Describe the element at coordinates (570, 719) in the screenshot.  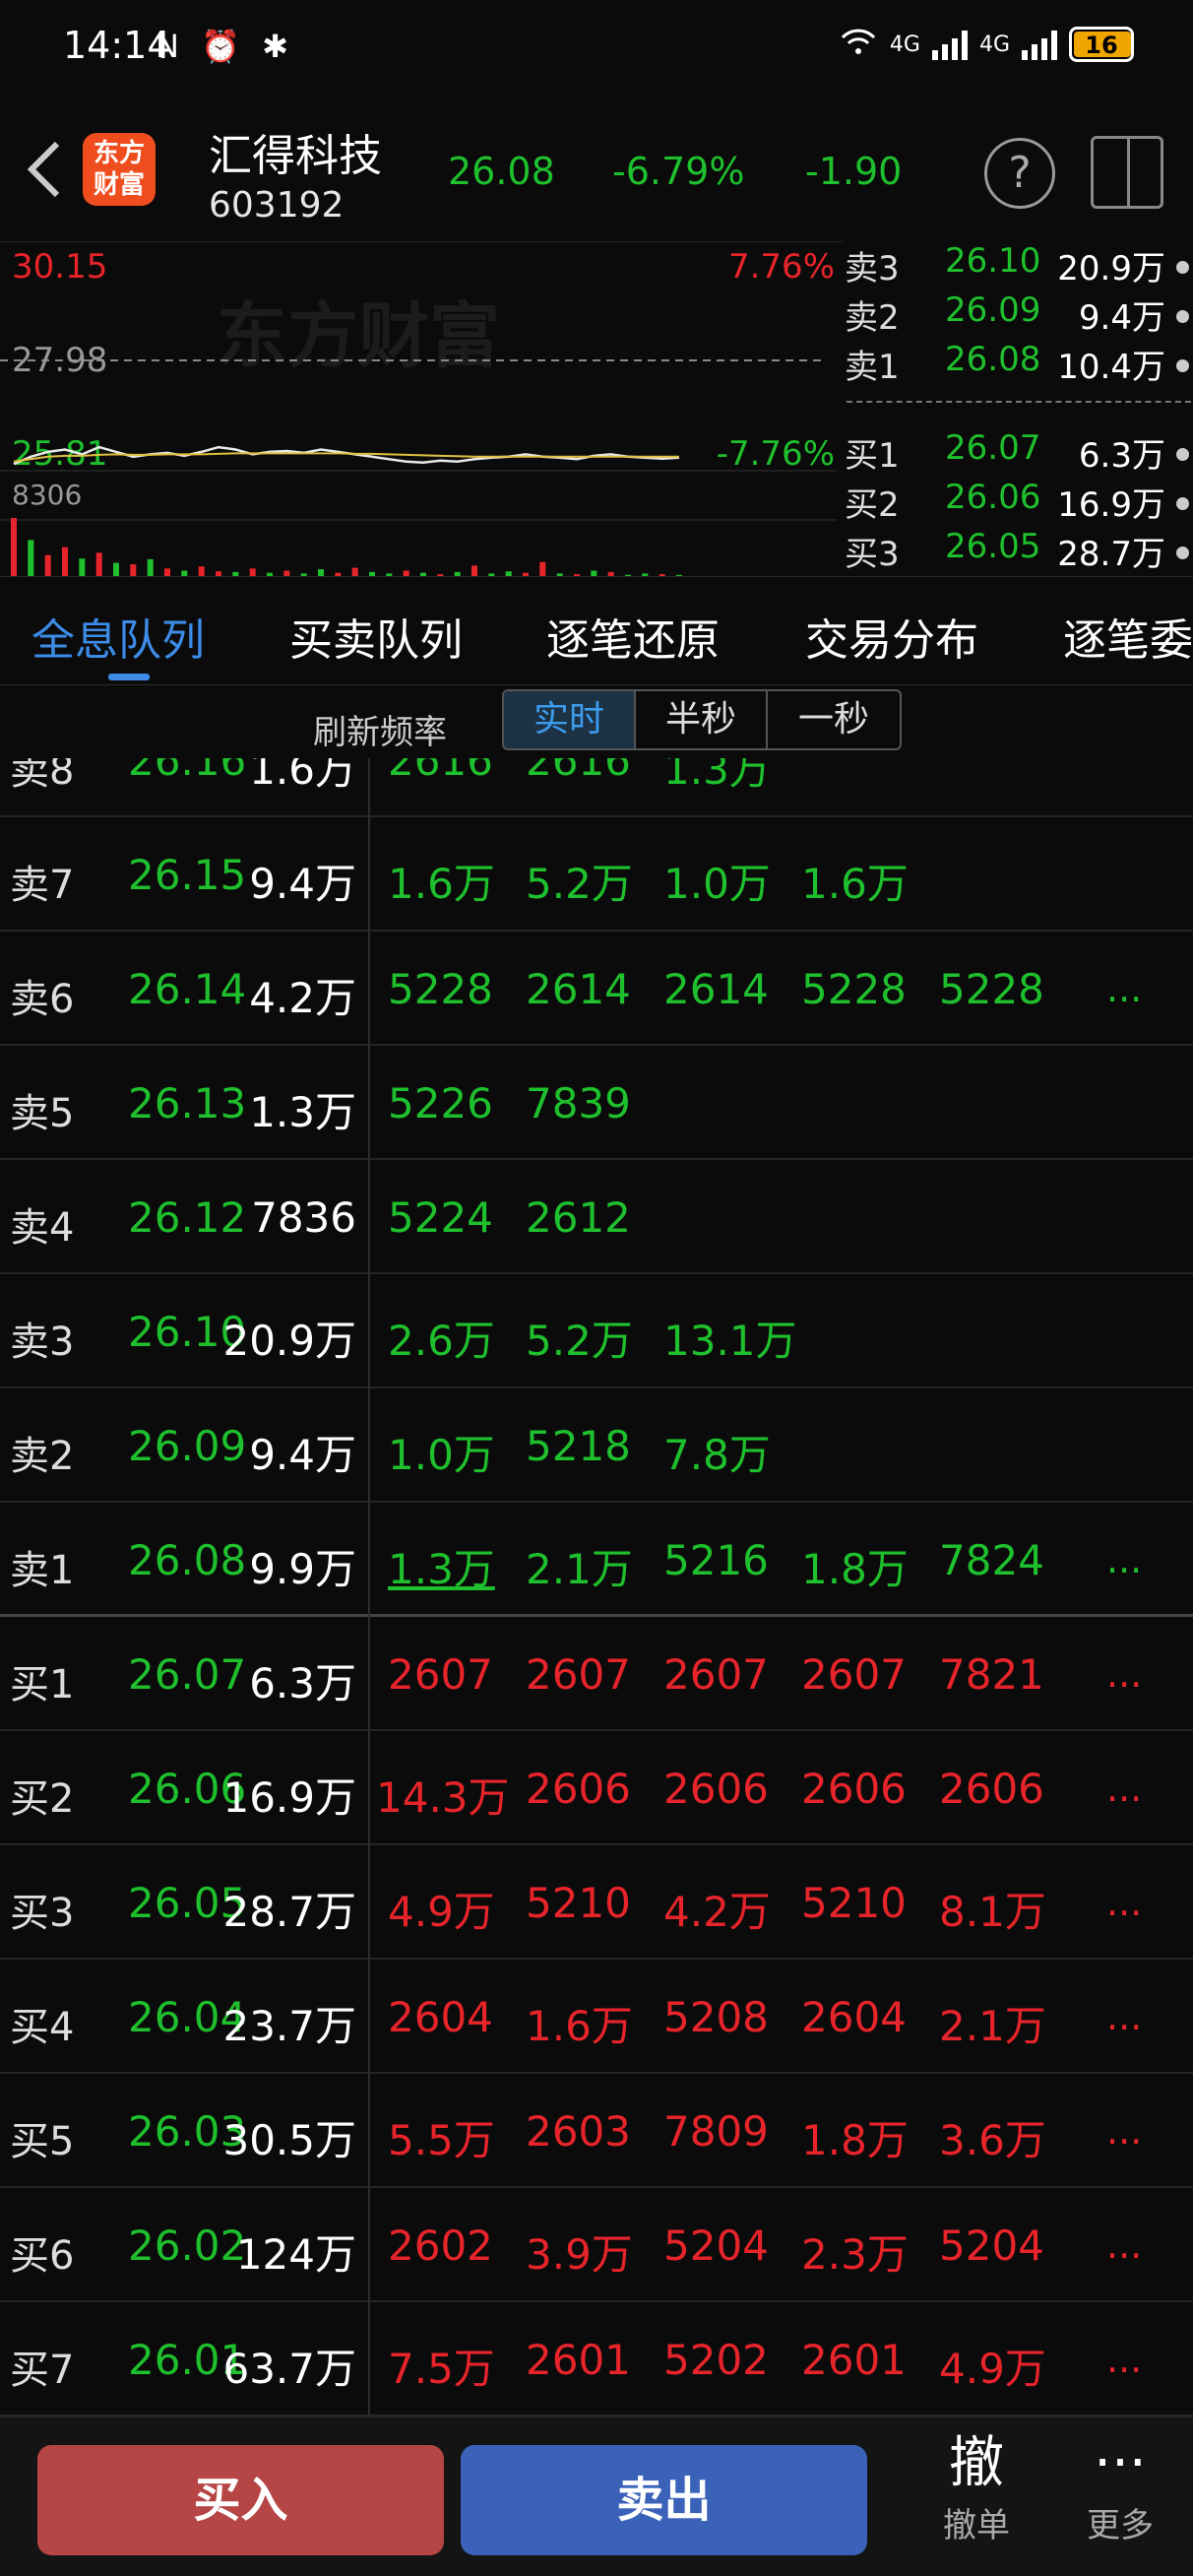
I see `refresh-option-realtime: 实时` at that location.